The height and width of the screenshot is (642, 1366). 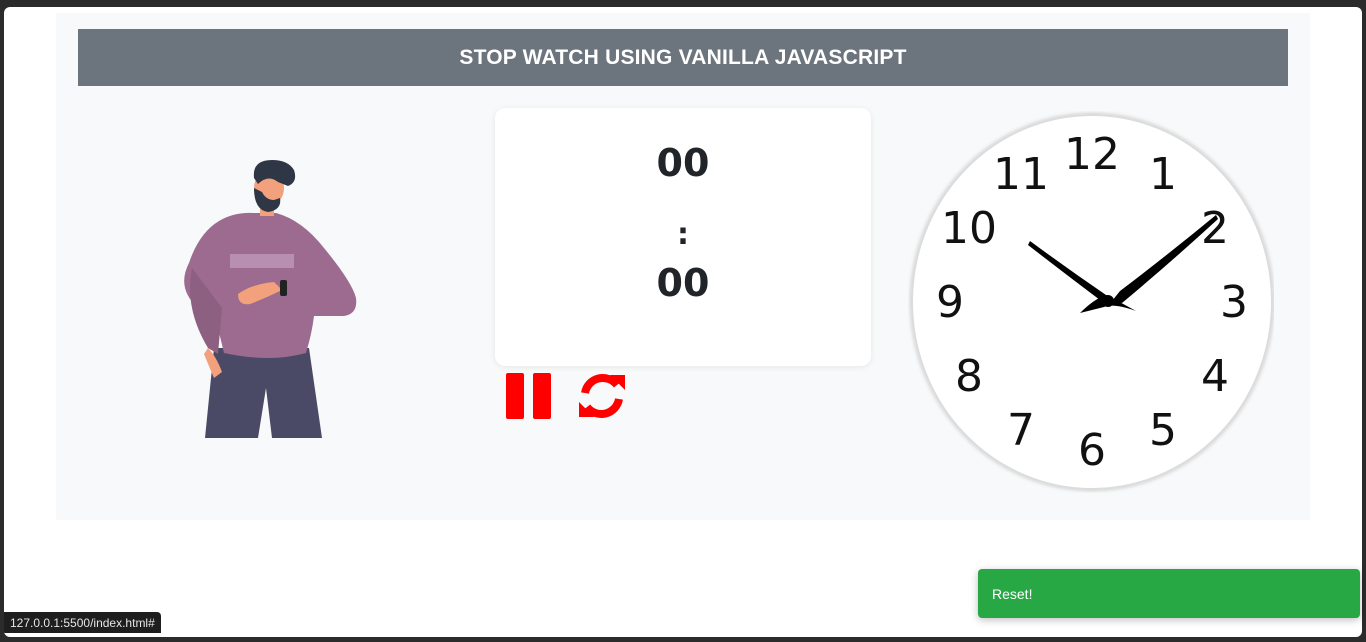 I want to click on sync-icon, so click(x=602, y=396).